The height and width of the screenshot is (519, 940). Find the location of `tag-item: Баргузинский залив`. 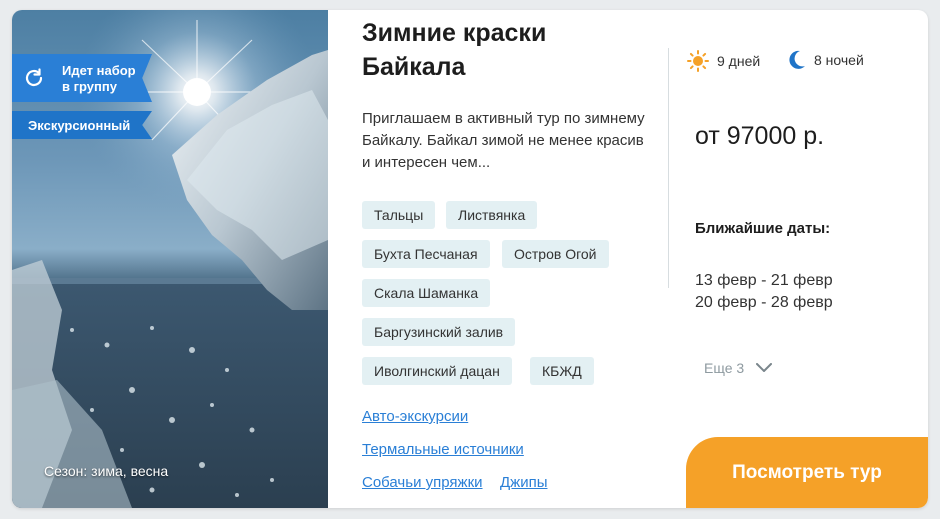

tag-item: Баргузинский залив is located at coordinates (439, 332).